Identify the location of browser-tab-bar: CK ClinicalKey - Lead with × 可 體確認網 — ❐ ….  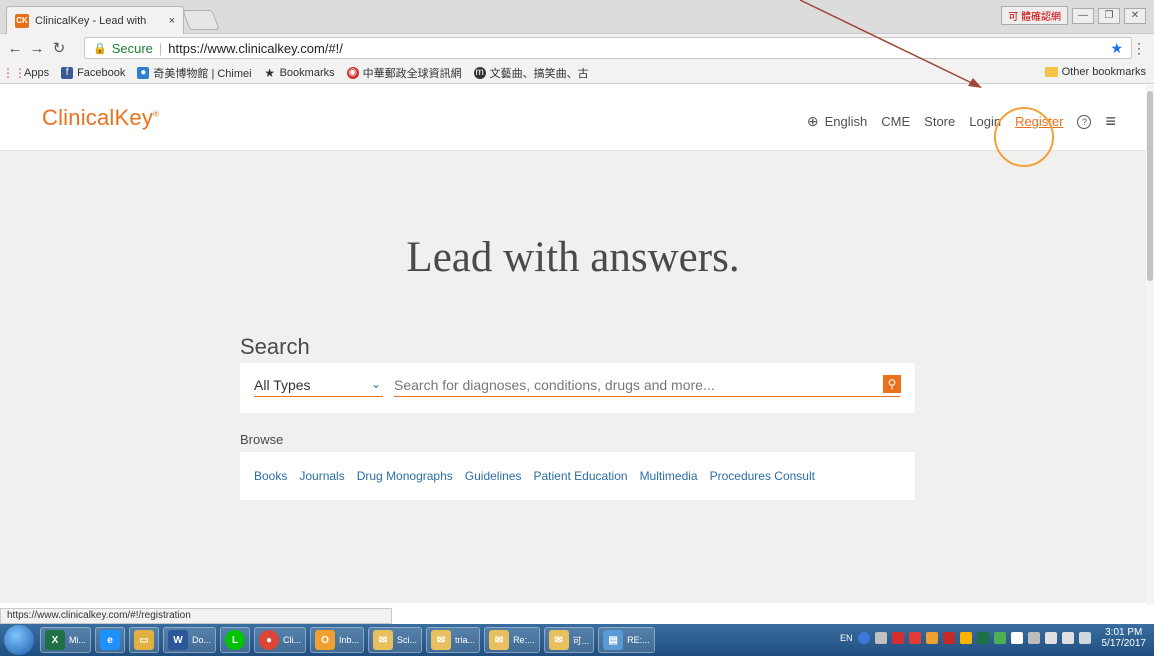
(577, 17).